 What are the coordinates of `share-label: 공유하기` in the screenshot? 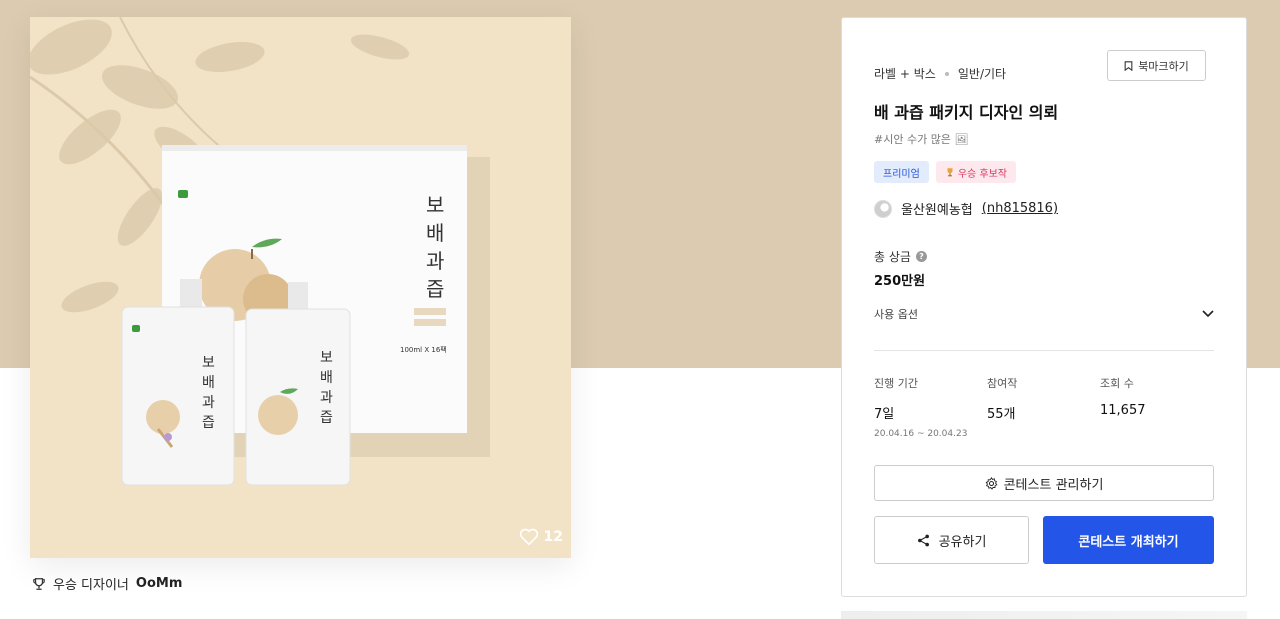 It's located at (962, 542).